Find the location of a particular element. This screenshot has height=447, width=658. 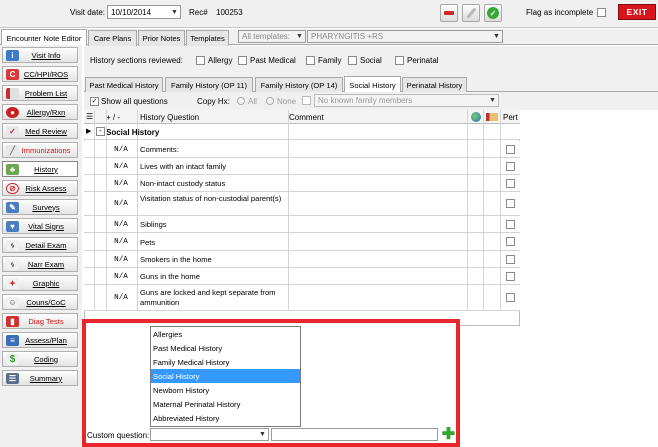

sidebar-item-assess-plan: ≡ Assess/Plan is located at coordinates (40, 340).